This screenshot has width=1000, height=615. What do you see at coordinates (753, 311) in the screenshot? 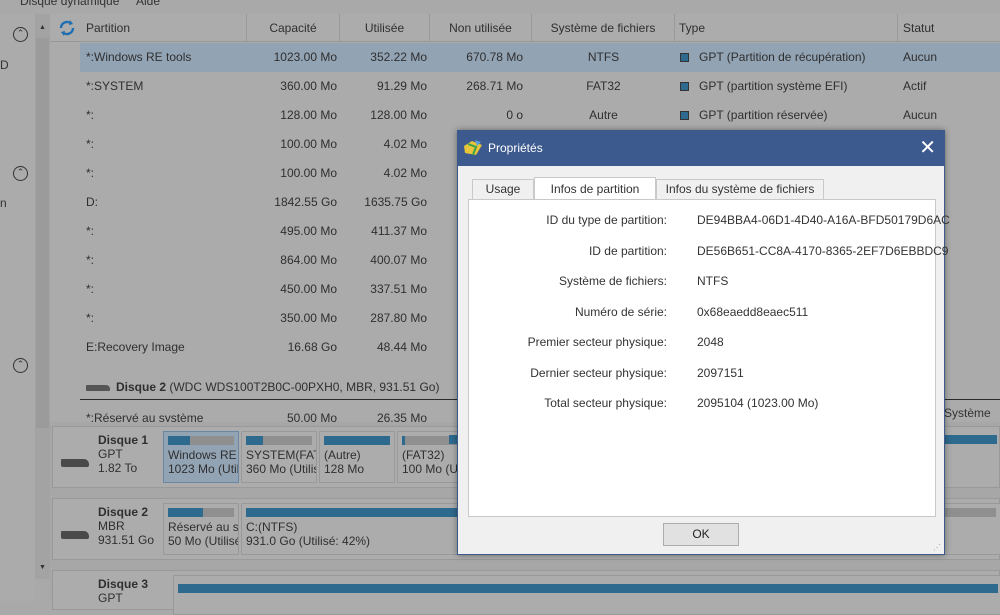
I see `property-value: 0x68eaedd8eaec511` at bounding box center [753, 311].